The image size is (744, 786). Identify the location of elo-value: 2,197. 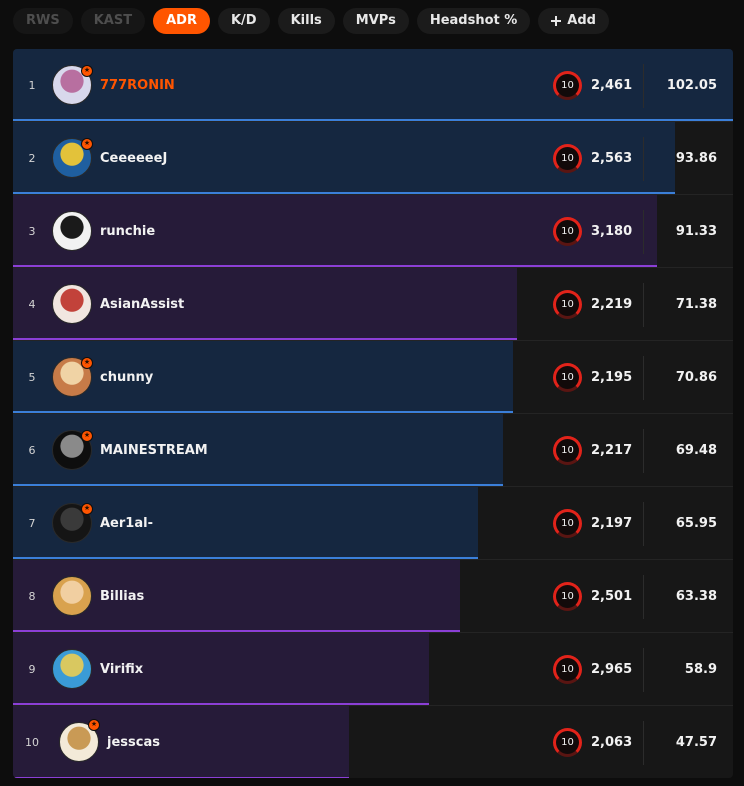
(612, 523).